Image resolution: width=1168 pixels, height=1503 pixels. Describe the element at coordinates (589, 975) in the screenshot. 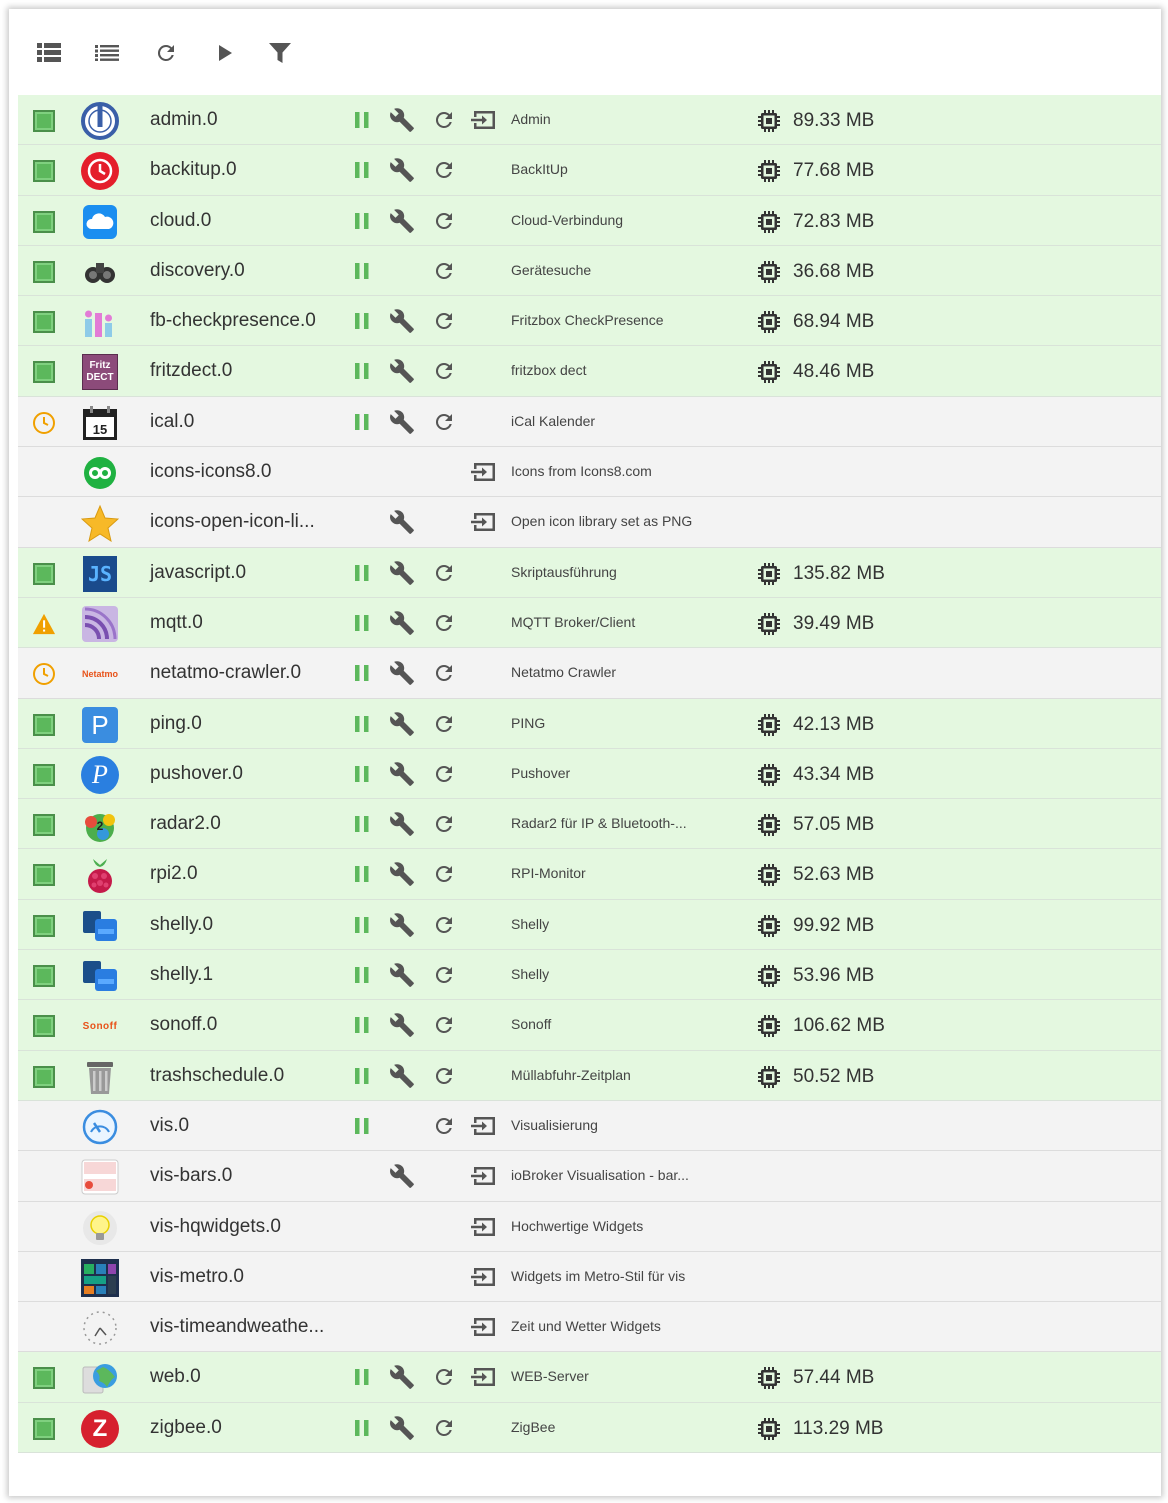

I see `instance-row: shelly.1 Shelly 53.96 MB` at that location.